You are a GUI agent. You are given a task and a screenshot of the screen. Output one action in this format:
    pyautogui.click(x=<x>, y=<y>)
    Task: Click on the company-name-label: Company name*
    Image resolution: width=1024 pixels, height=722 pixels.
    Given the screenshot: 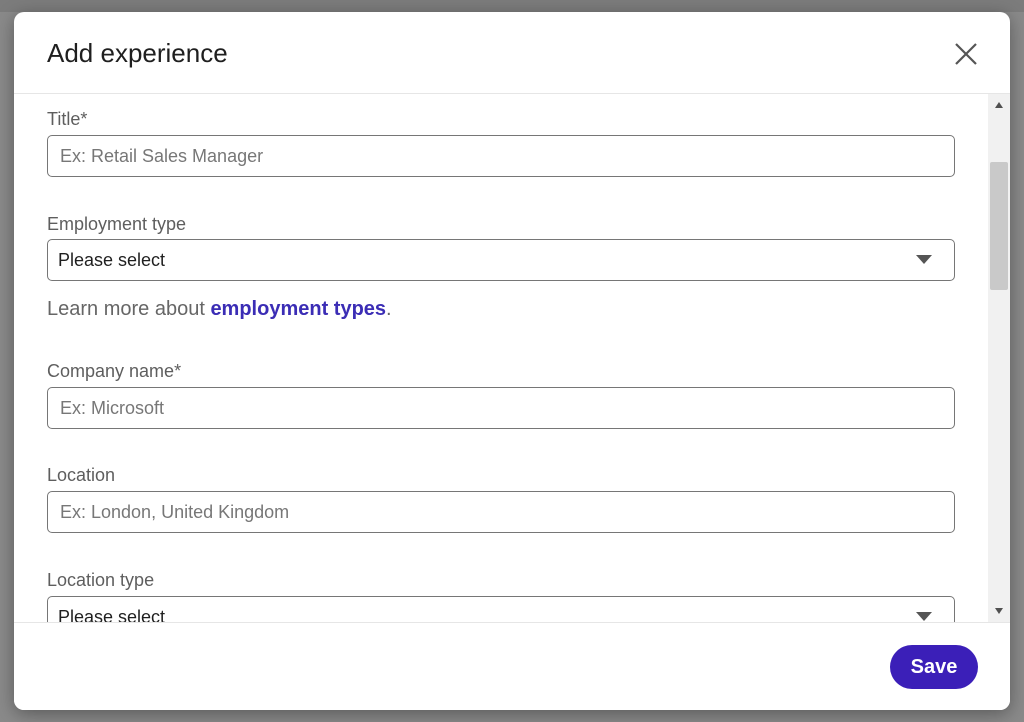 What is the action you would take?
    pyautogui.click(x=114, y=371)
    